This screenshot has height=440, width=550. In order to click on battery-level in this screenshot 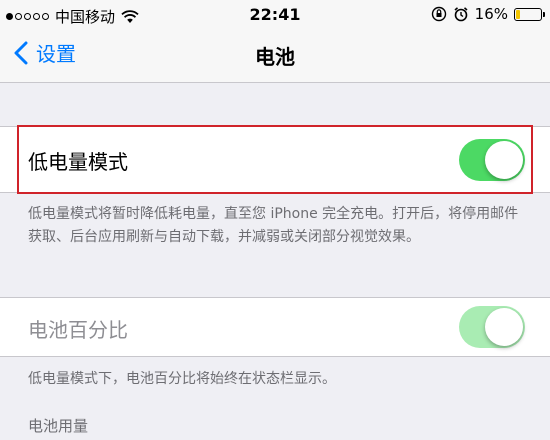, I will do `click(518, 14)`.